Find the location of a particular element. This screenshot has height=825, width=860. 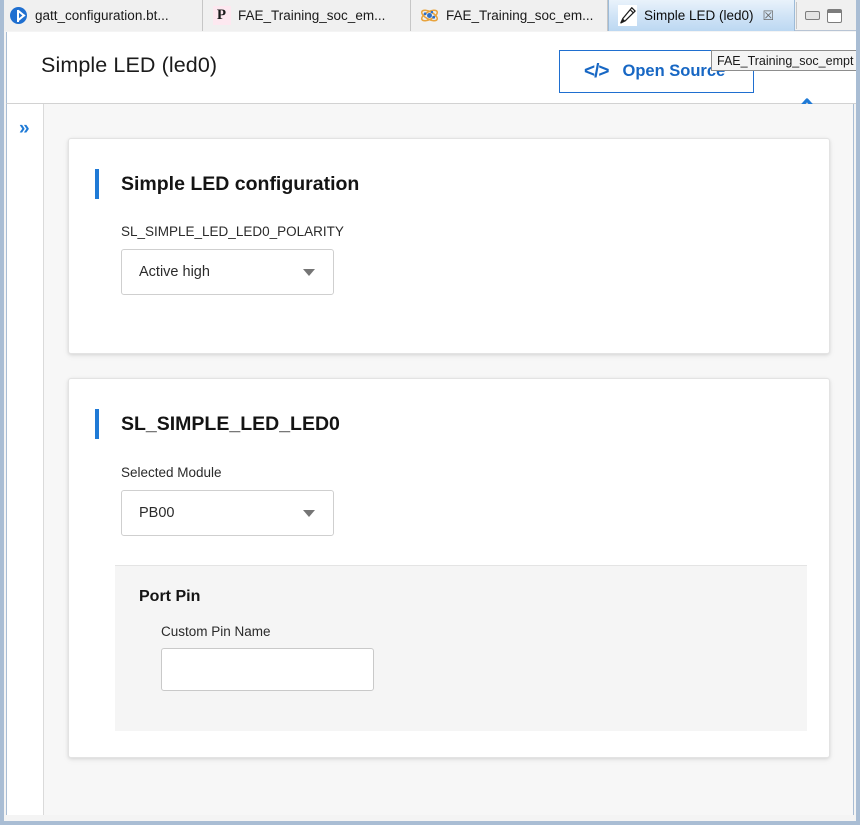

bluetooth-icon is located at coordinates (18, 15).